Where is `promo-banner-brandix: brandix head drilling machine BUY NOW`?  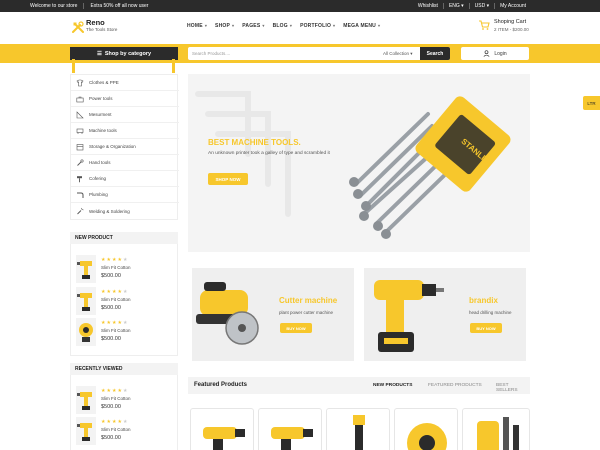
promo-banner-brandix: brandix head drilling machine BUY NOW is located at coordinates (445, 314).